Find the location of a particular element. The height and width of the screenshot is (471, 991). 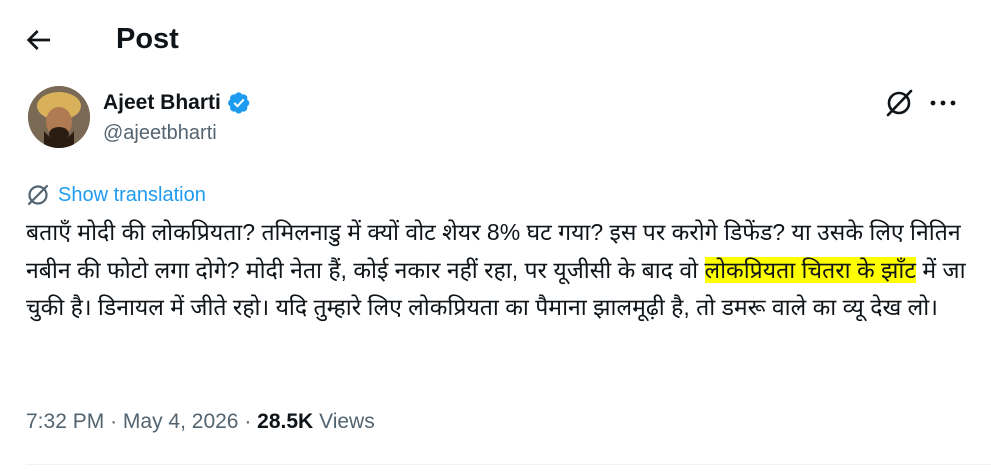

show-translation-label: Show translation is located at coordinates (132, 194).